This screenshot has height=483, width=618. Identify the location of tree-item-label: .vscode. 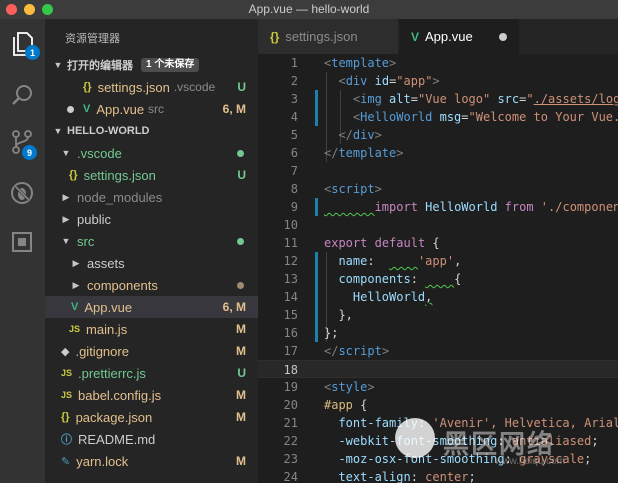
(99, 153).